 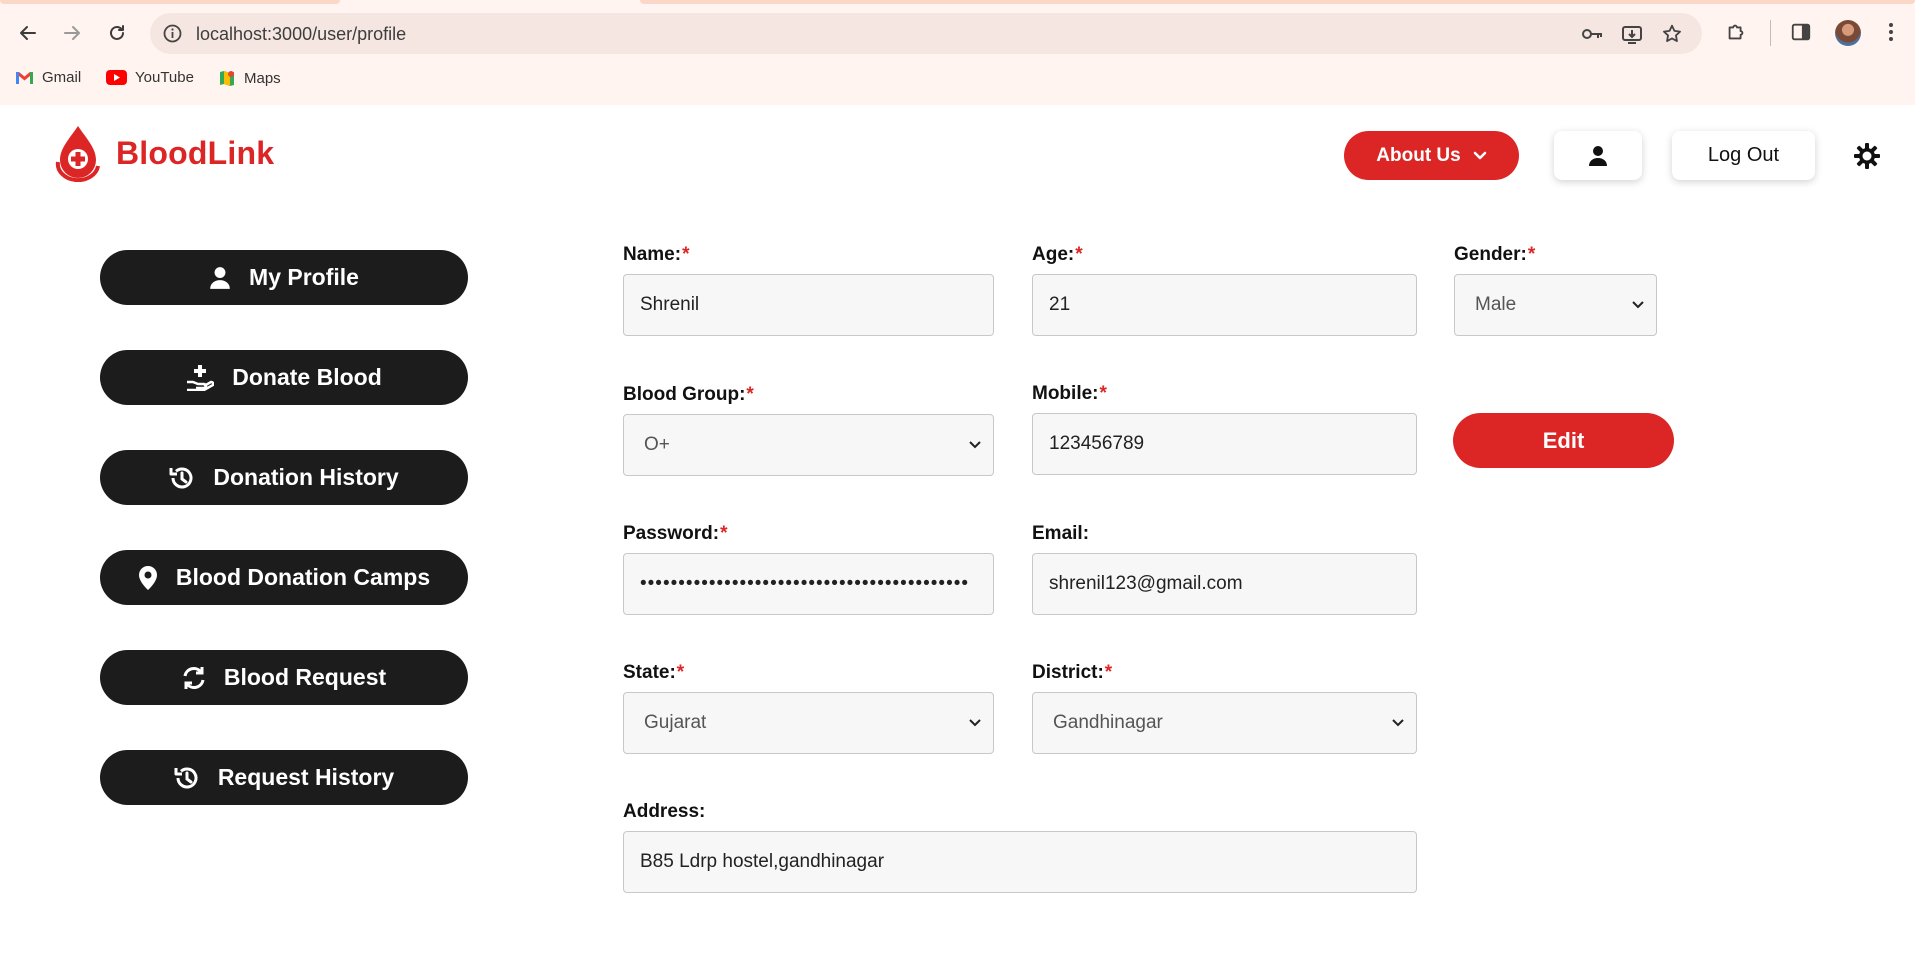 I want to click on arrow-right-icon, so click(x=72, y=33).